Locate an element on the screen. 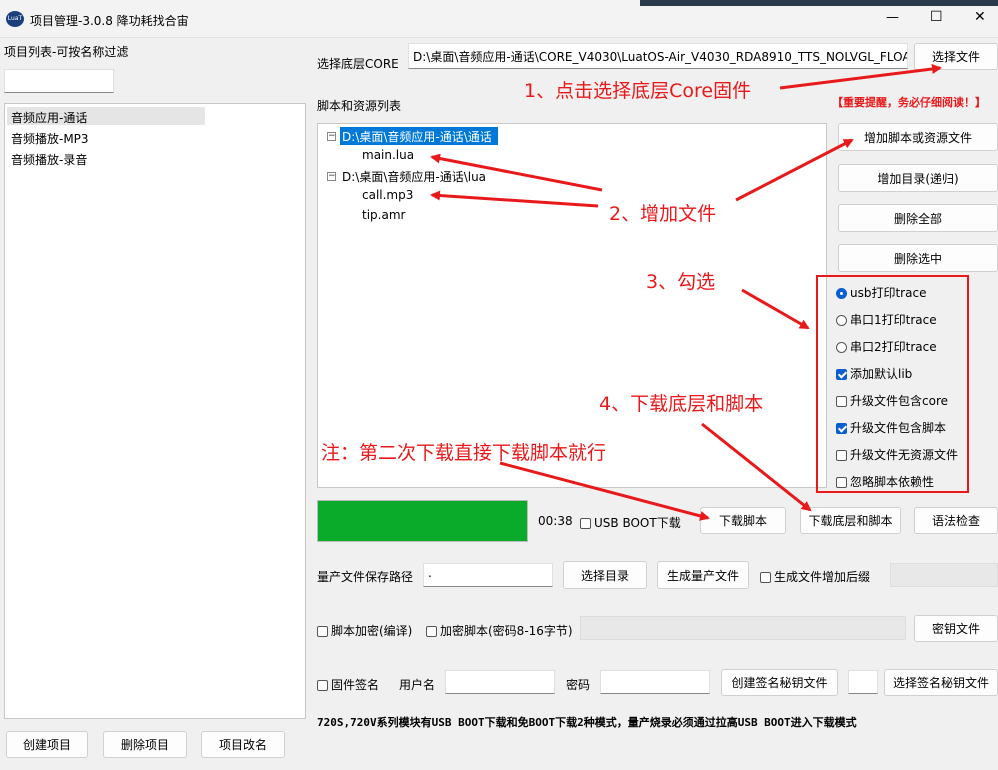 This screenshot has width=998, height=770. annotation-step-3: 3、勾选 is located at coordinates (681, 282).